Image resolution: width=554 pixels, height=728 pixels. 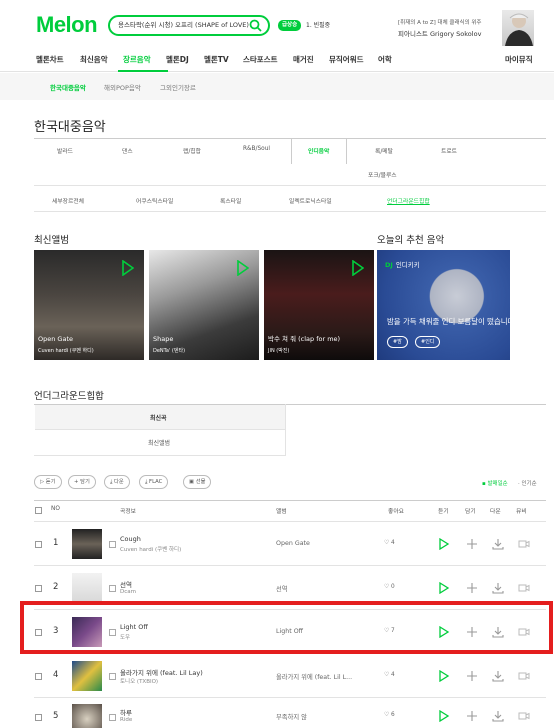 What do you see at coordinates (293, 543) in the screenshot?
I see `song-album: Open Gate` at bounding box center [293, 543].